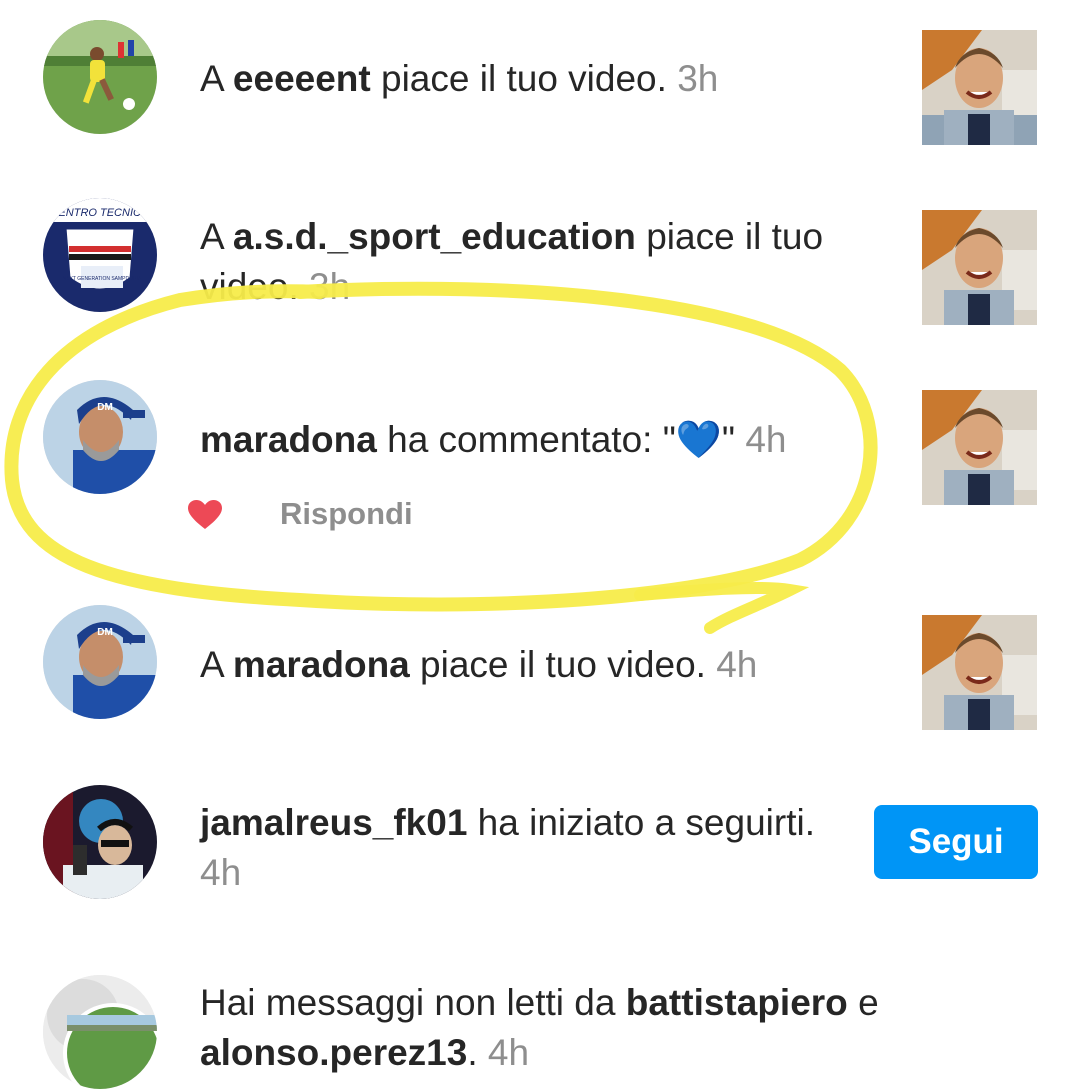 This screenshot has height=1089, width=1080. I want to click on close-quote: ", so click(728, 439).